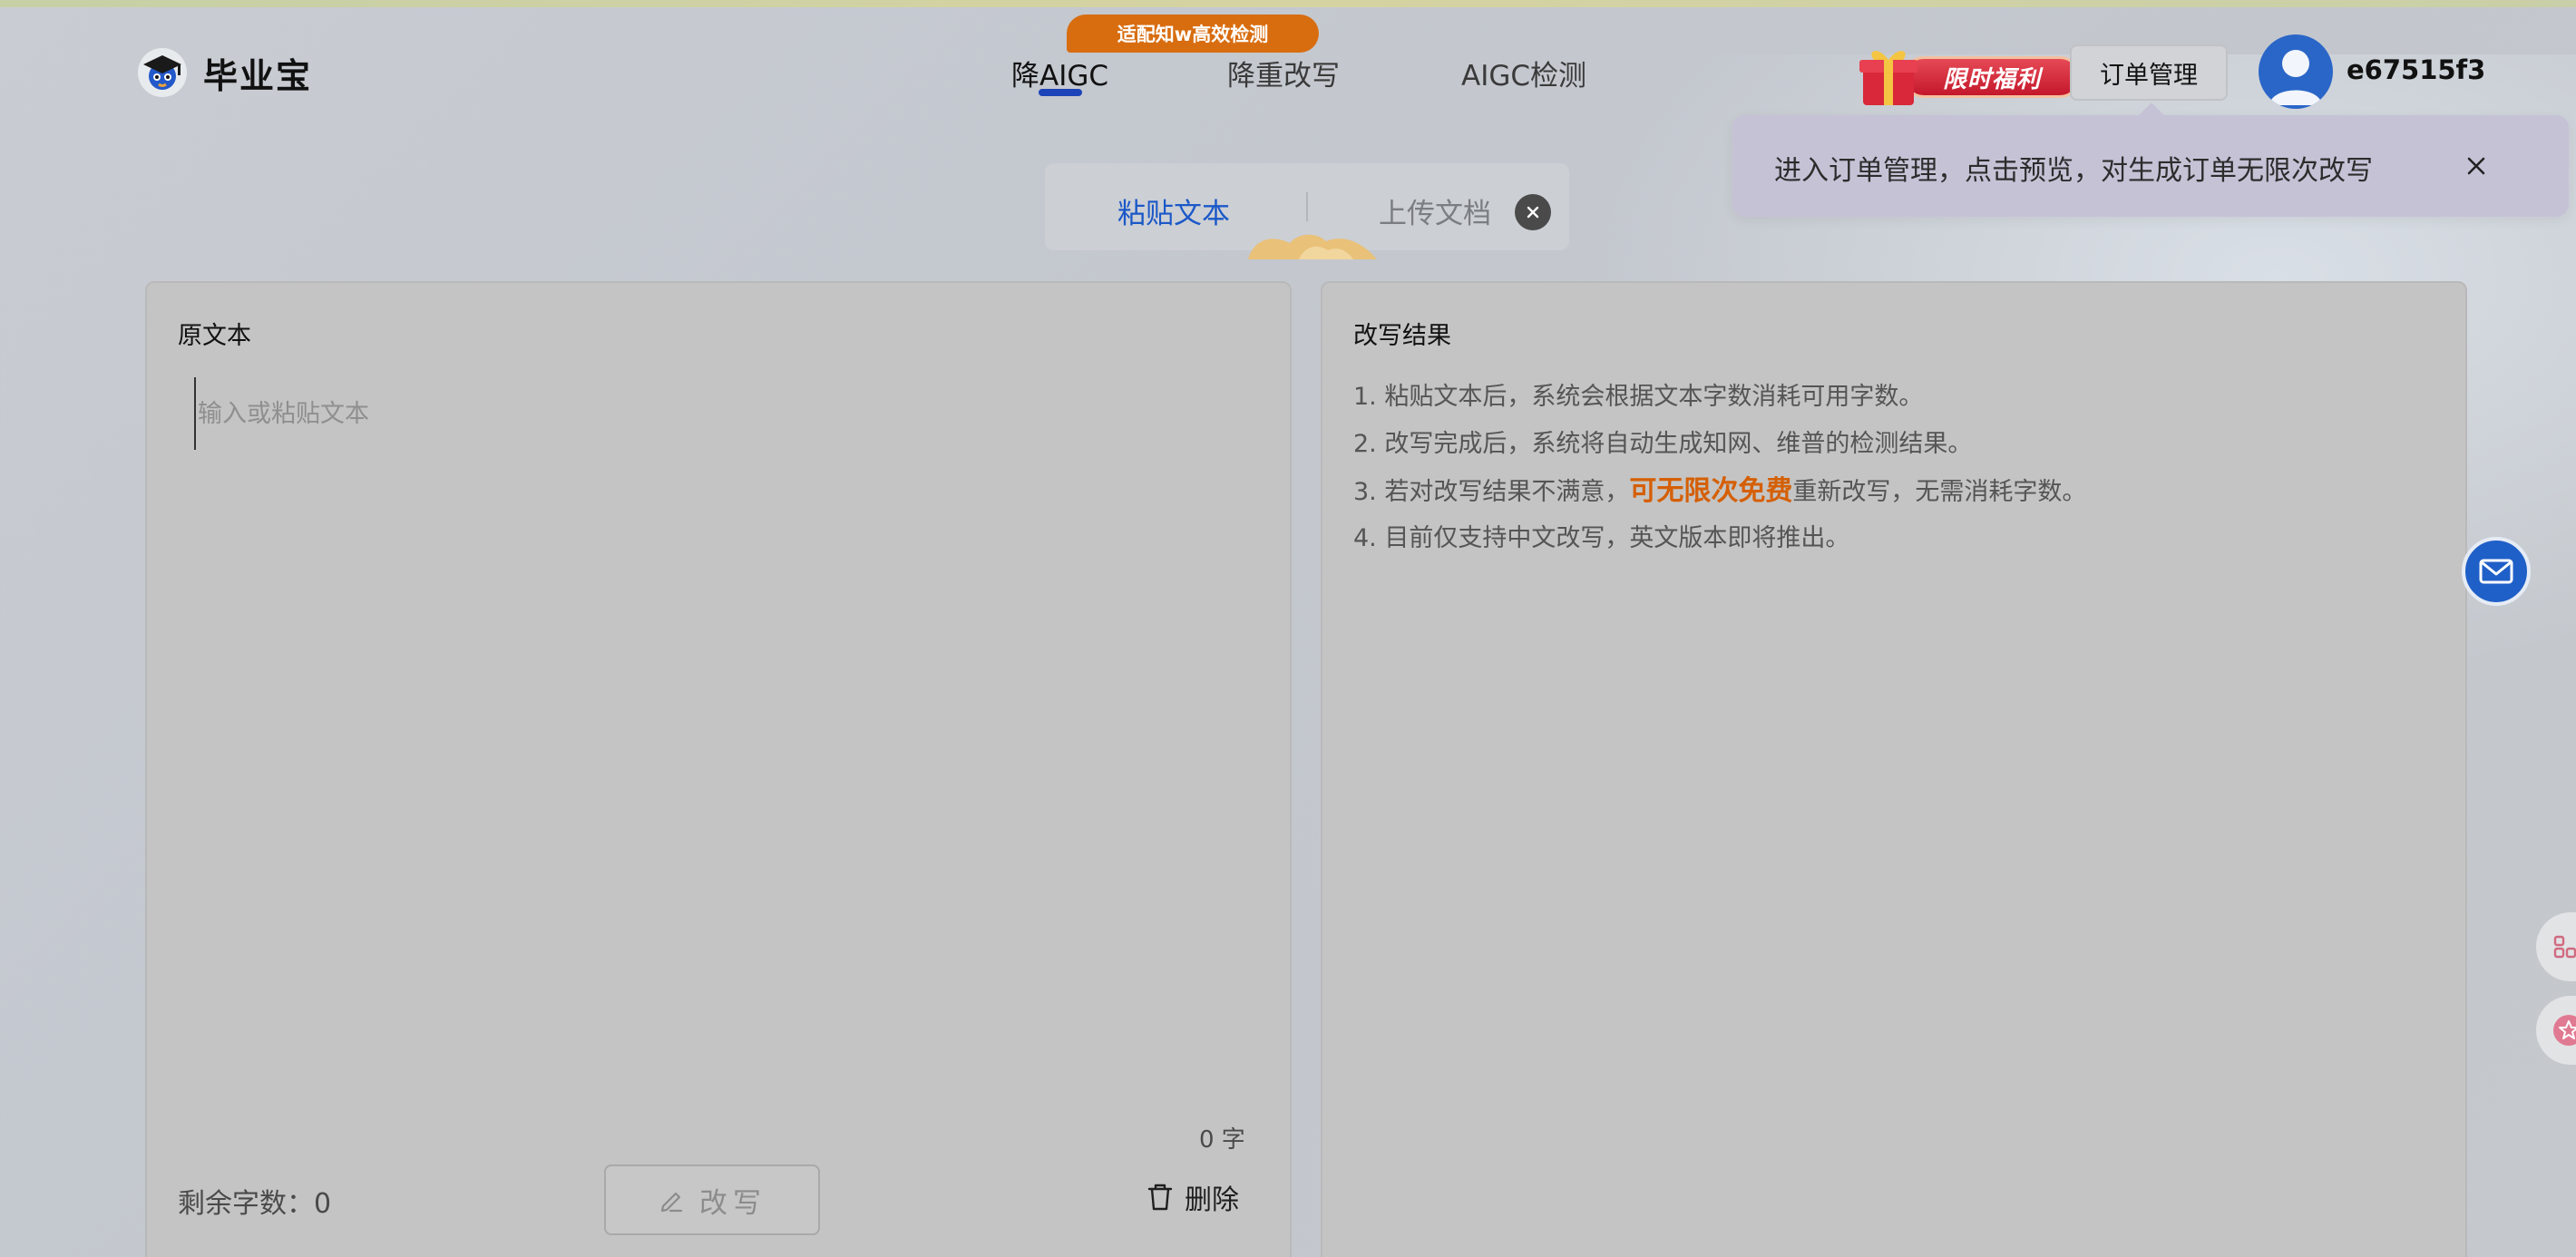  Describe the element at coordinates (2564, 1030) in the screenshot. I see `star-badge-icon` at that location.